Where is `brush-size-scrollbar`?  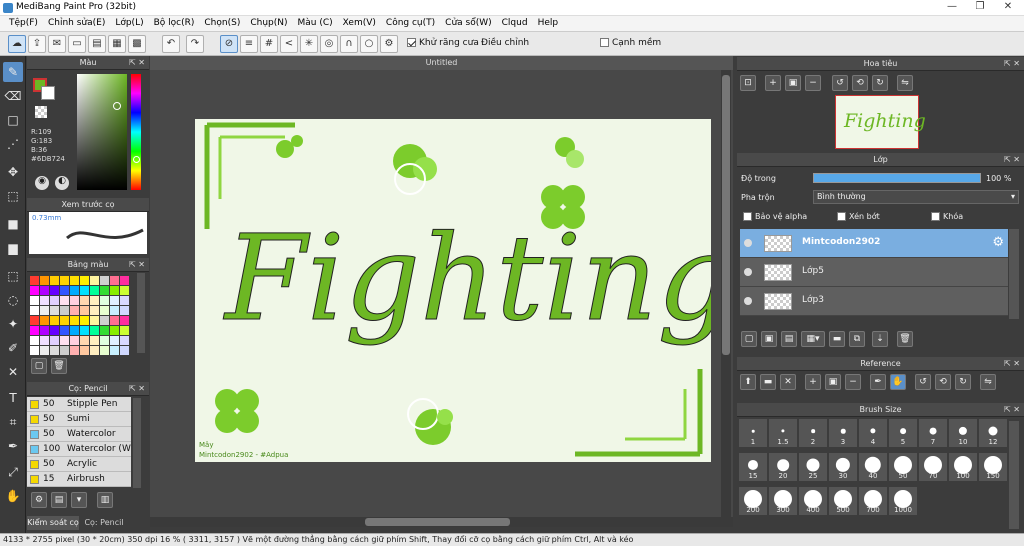 brush-size-scrollbar is located at coordinates (1014, 475).